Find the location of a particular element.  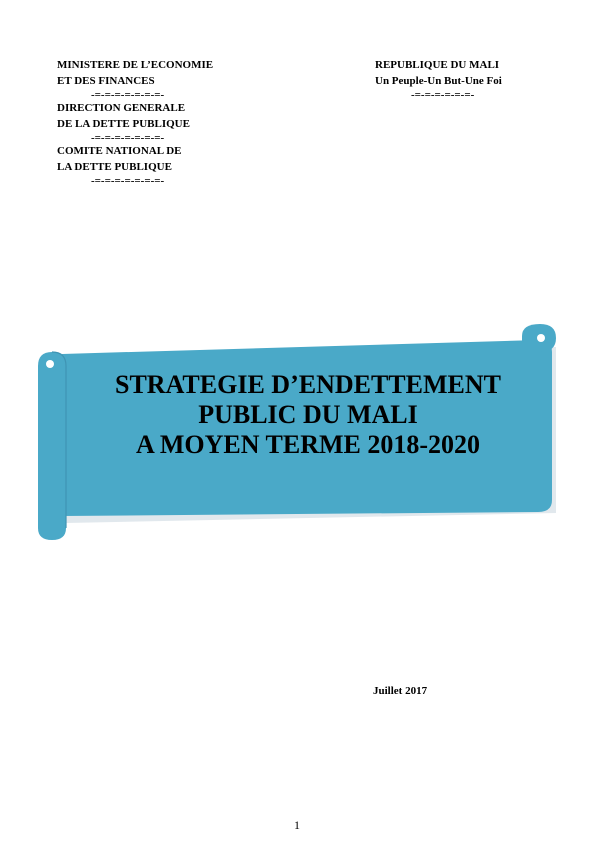

banner-roll-hole is located at coordinates (50, 364).